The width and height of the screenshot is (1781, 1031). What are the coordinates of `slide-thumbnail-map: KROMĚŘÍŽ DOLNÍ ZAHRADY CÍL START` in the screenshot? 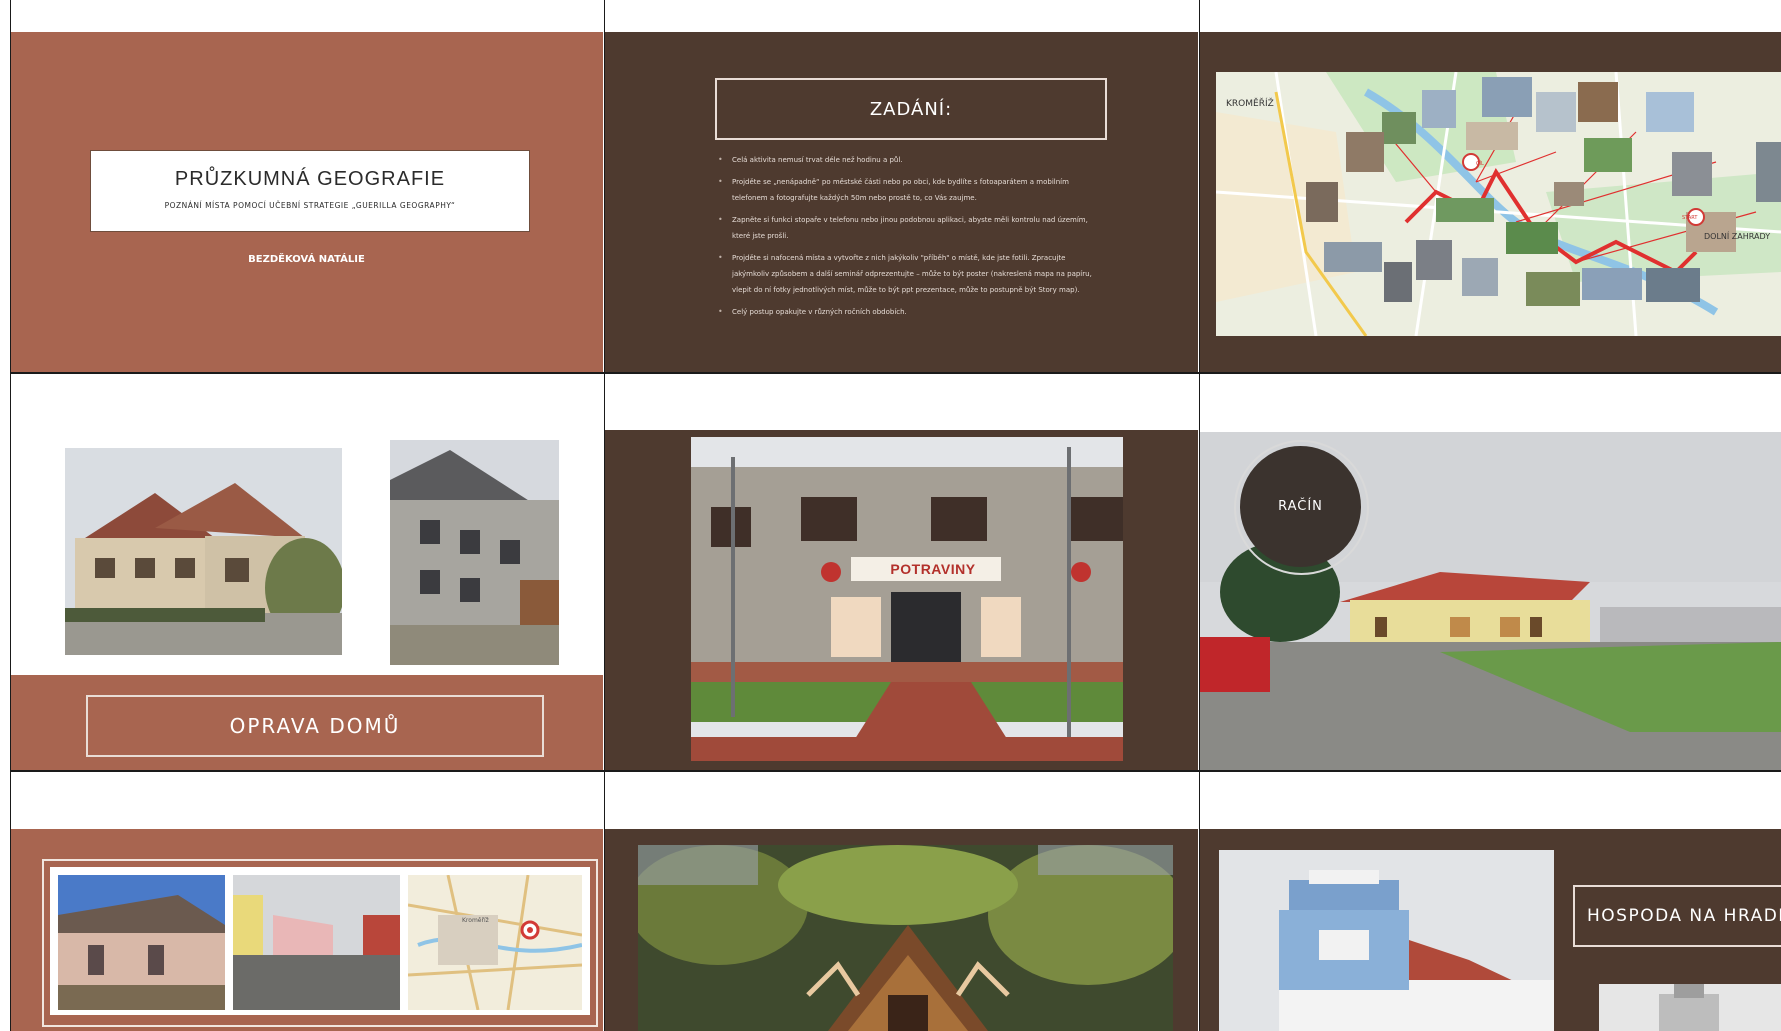 It's located at (1490, 197).